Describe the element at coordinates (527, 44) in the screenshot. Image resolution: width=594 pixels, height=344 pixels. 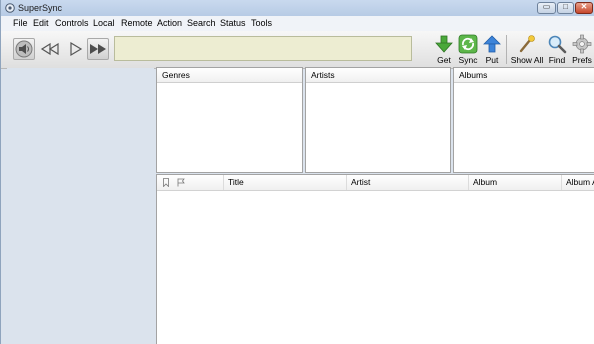
I see `wand-icon` at that location.